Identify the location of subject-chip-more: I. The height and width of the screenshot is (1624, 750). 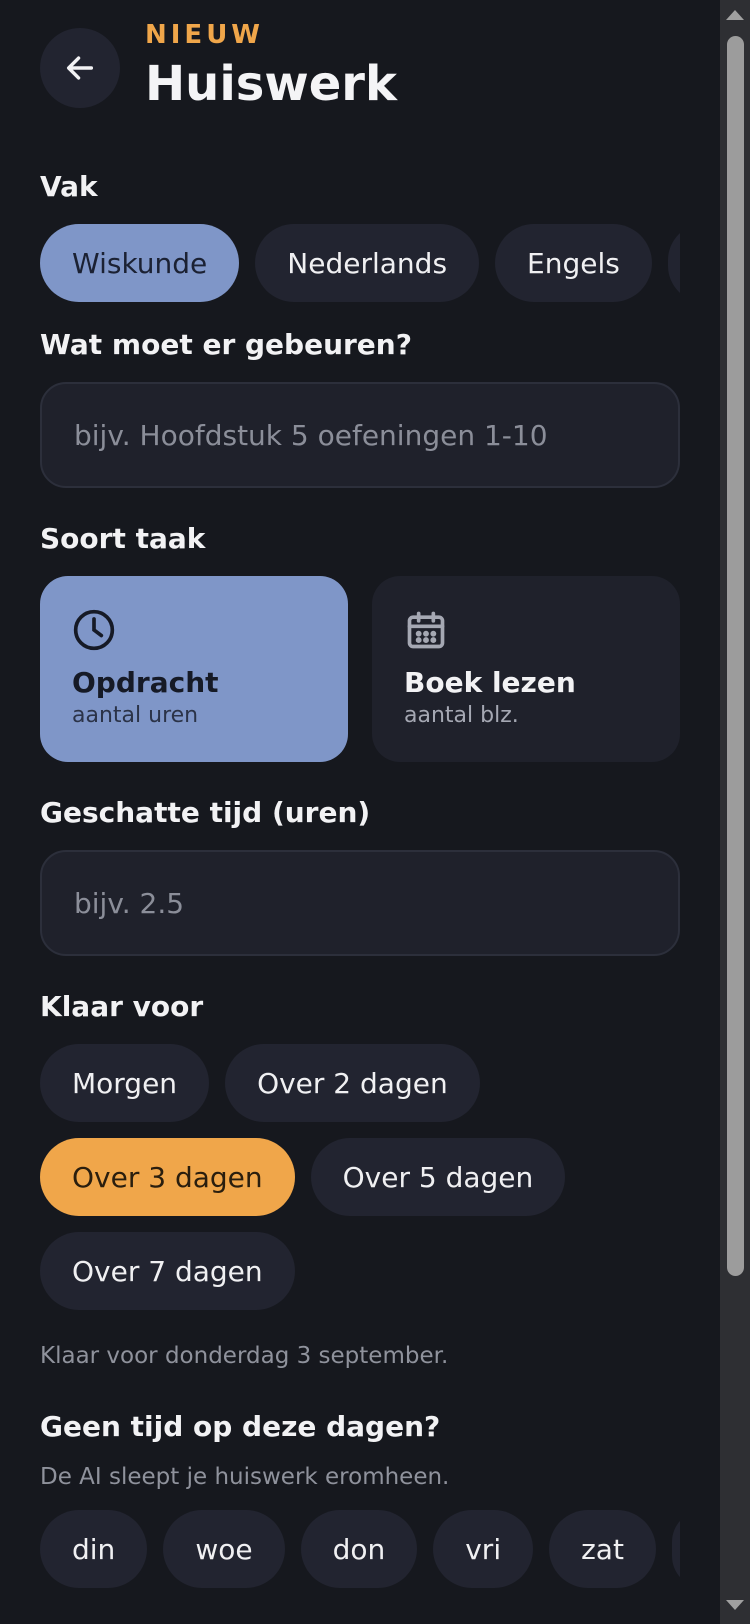
(673, 263).